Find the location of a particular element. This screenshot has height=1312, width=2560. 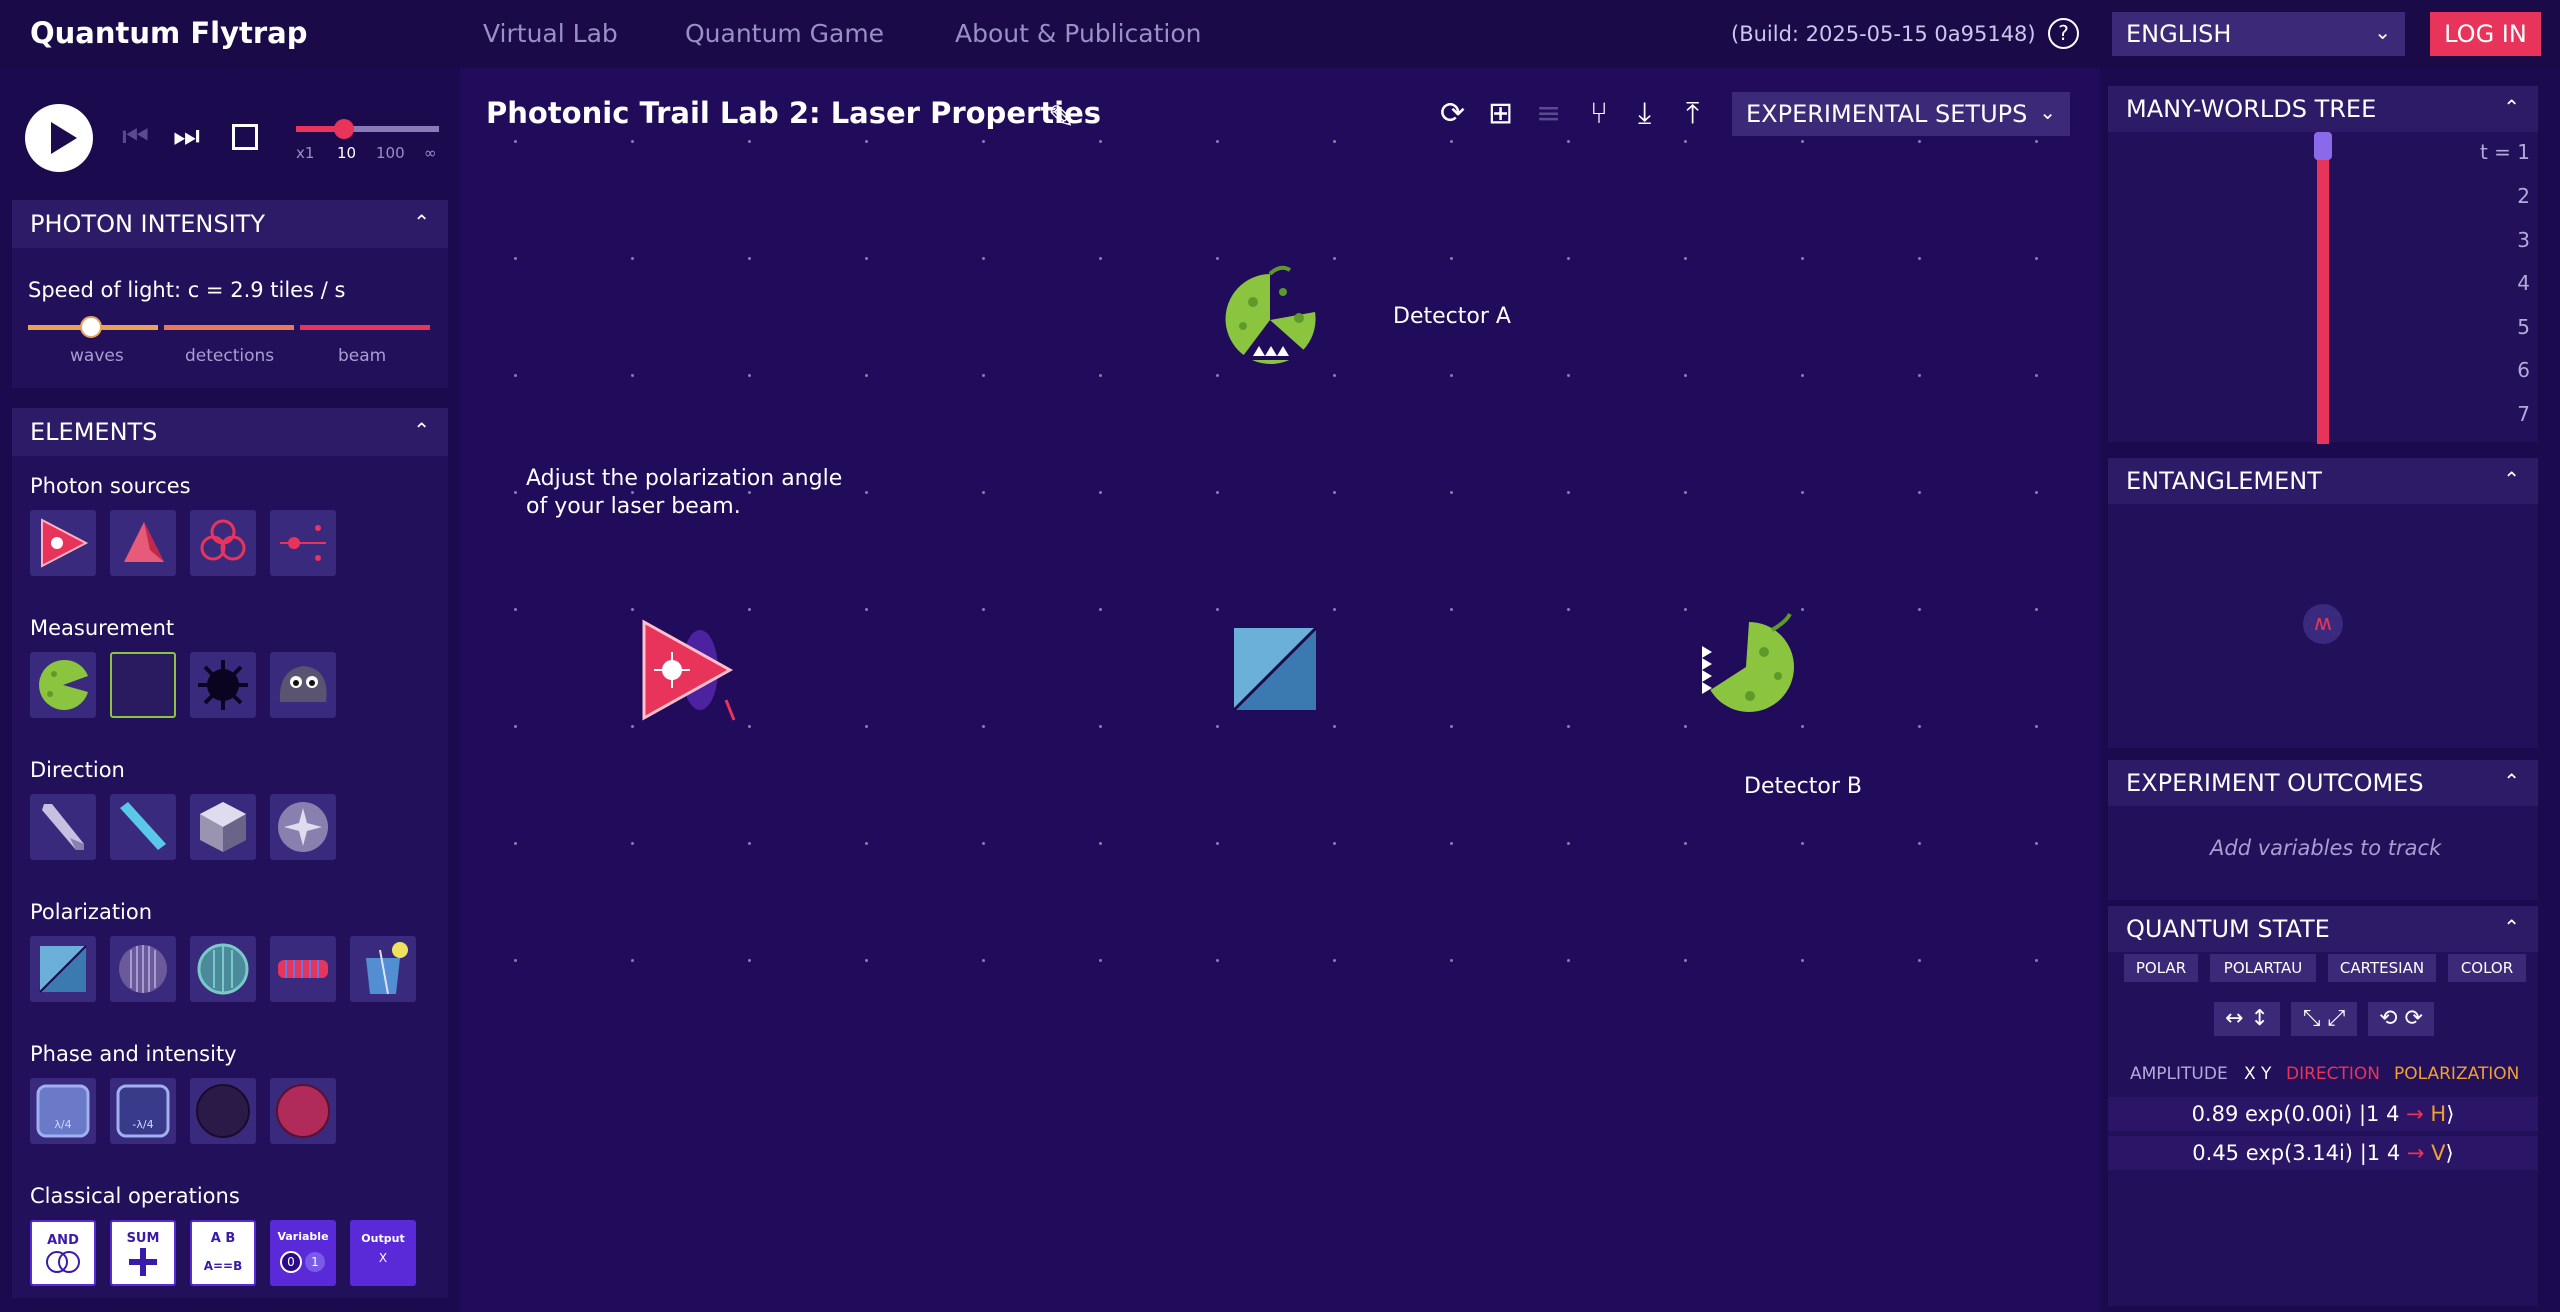

tile-faraday is located at coordinates (303, 827).